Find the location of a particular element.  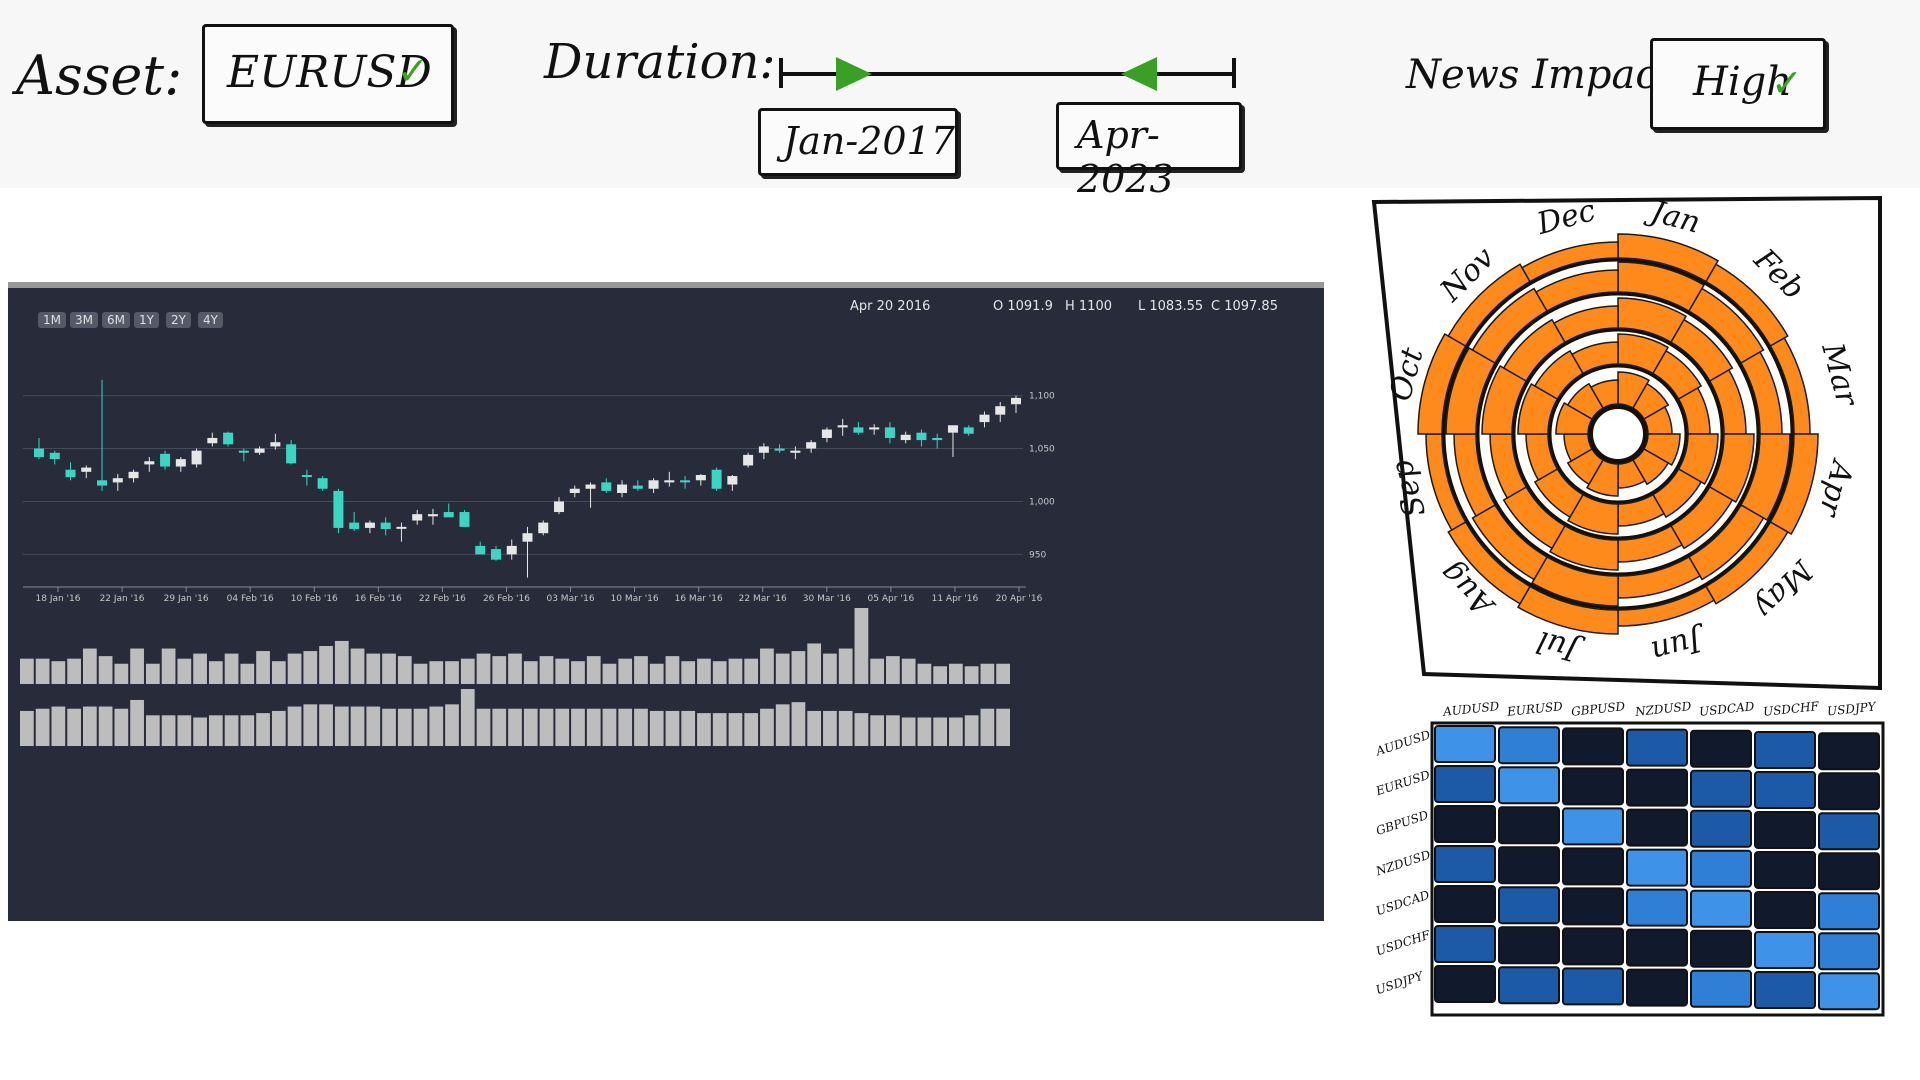

x-tick-label: 03 Mar '16 is located at coordinates (570, 599).